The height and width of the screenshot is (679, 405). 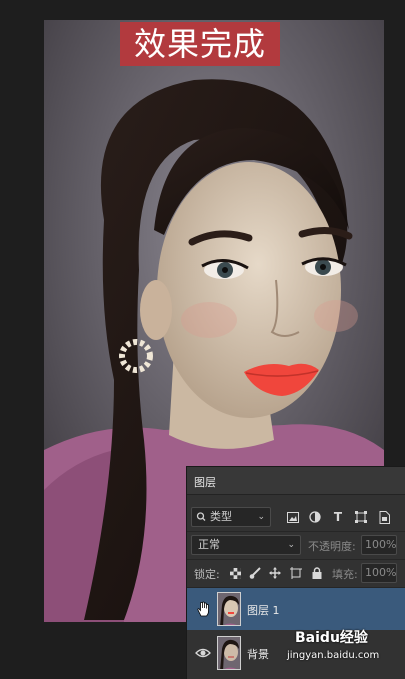 What do you see at coordinates (246, 545) in the screenshot?
I see `blend-mode-select: 正常 ⌄` at bounding box center [246, 545].